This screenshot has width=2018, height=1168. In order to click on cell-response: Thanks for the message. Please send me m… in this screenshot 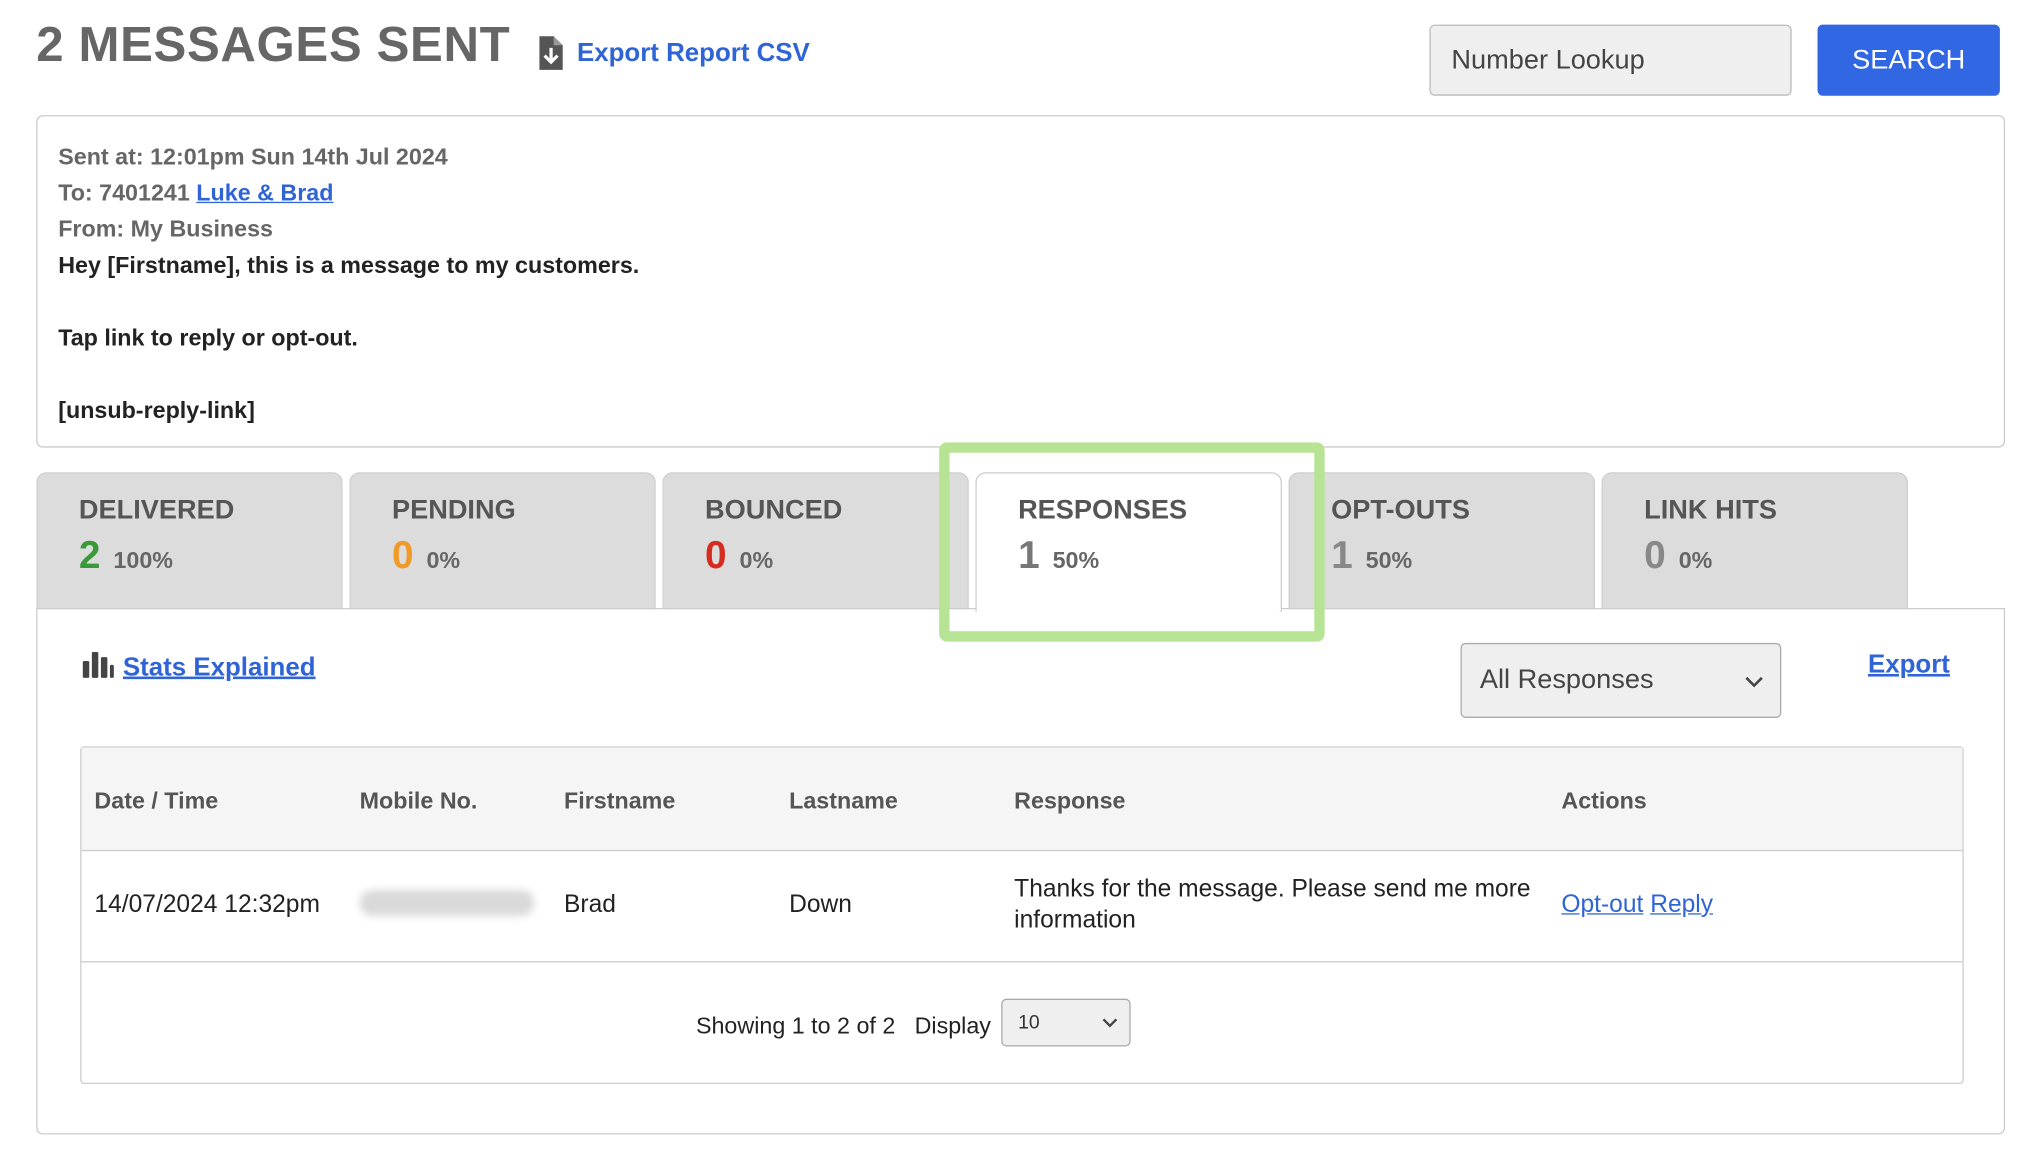, I will do `click(1272, 904)`.